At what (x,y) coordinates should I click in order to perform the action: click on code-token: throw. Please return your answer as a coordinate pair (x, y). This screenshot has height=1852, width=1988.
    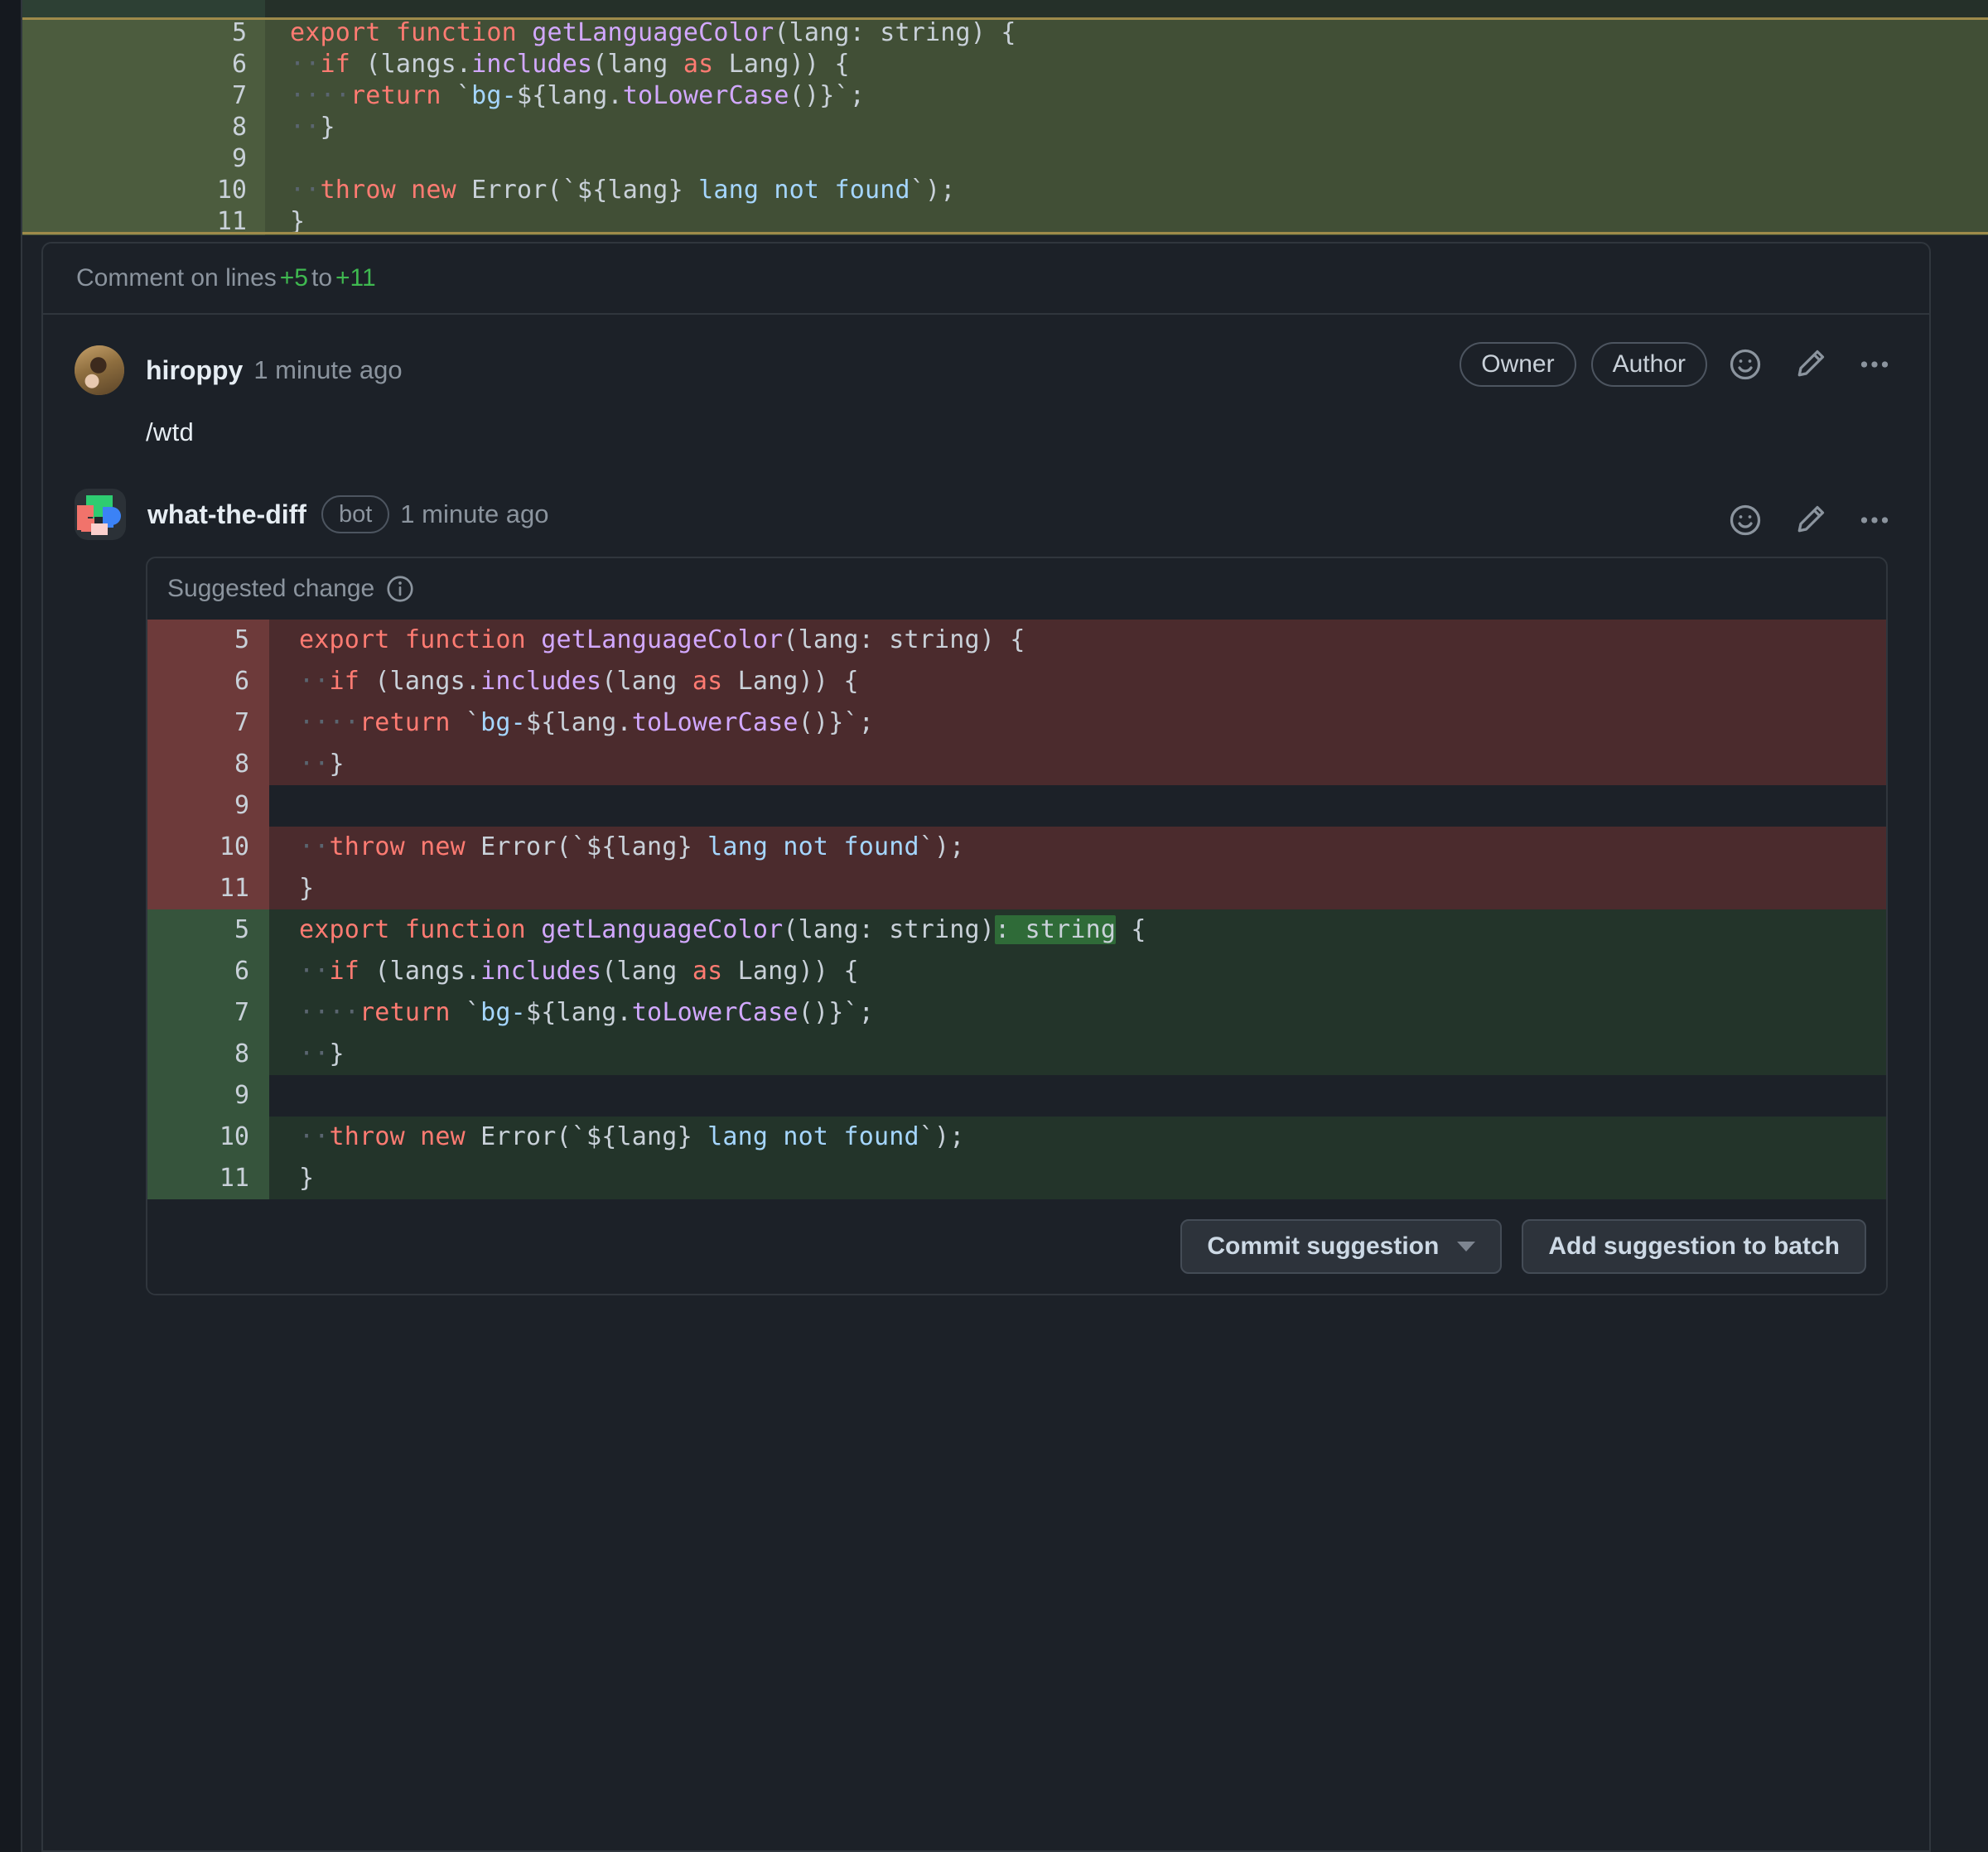
    Looking at the image, I should click on (367, 847).